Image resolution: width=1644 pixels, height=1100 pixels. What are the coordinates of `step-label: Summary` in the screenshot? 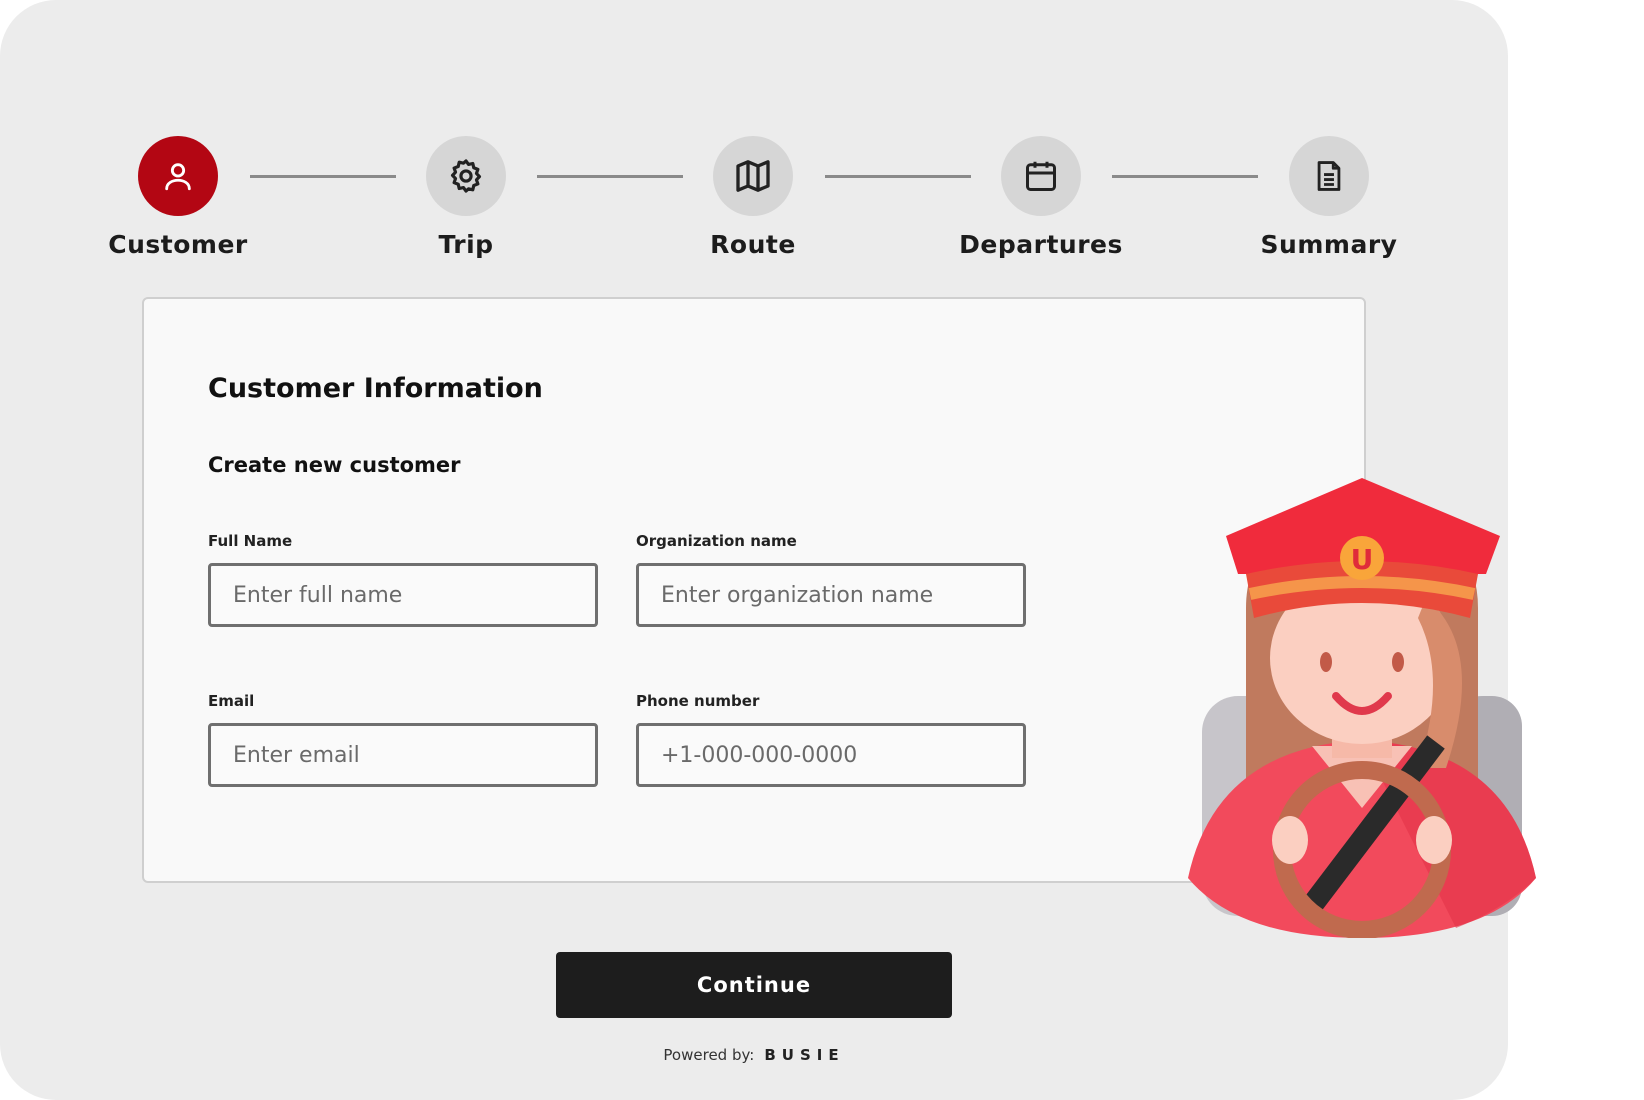 It's located at (1329, 244).